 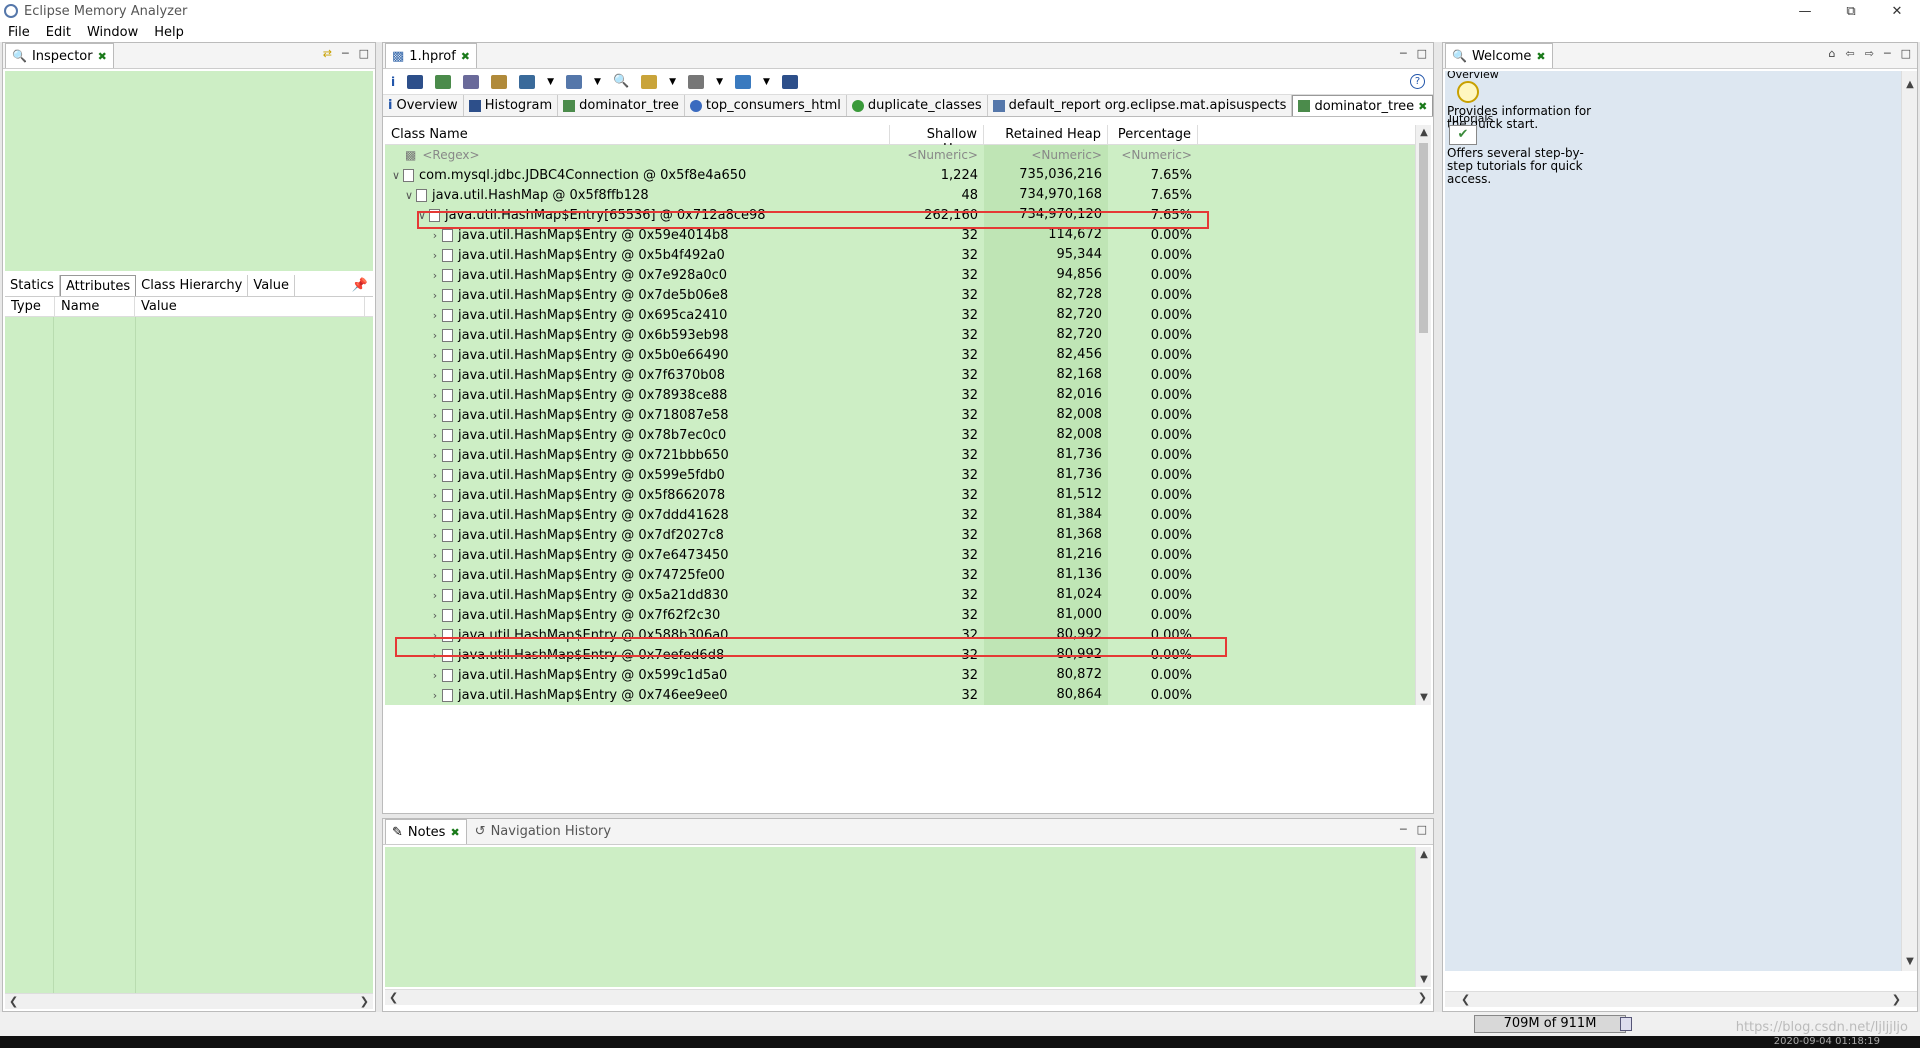 What do you see at coordinates (426, 831) in the screenshot?
I see `tab-notes: ✎ Notes ✖` at bounding box center [426, 831].